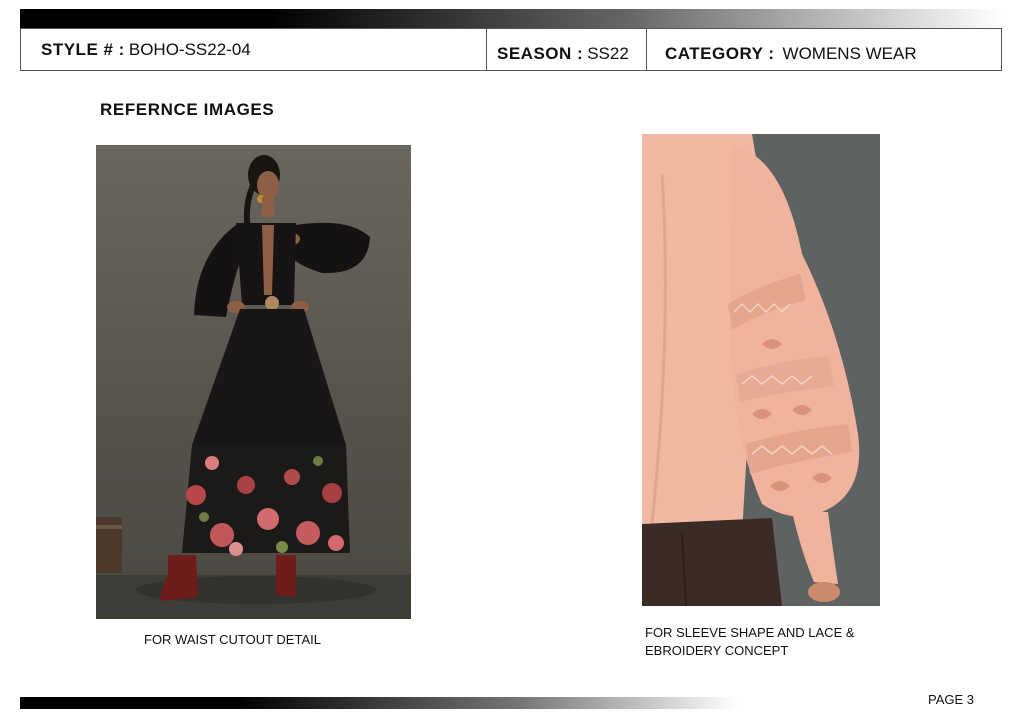 This screenshot has width=1024, height=725. What do you see at coordinates (951, 699) in the screenshot?
I see `page-number: PAGE 3` at bounding box center [951, 699].